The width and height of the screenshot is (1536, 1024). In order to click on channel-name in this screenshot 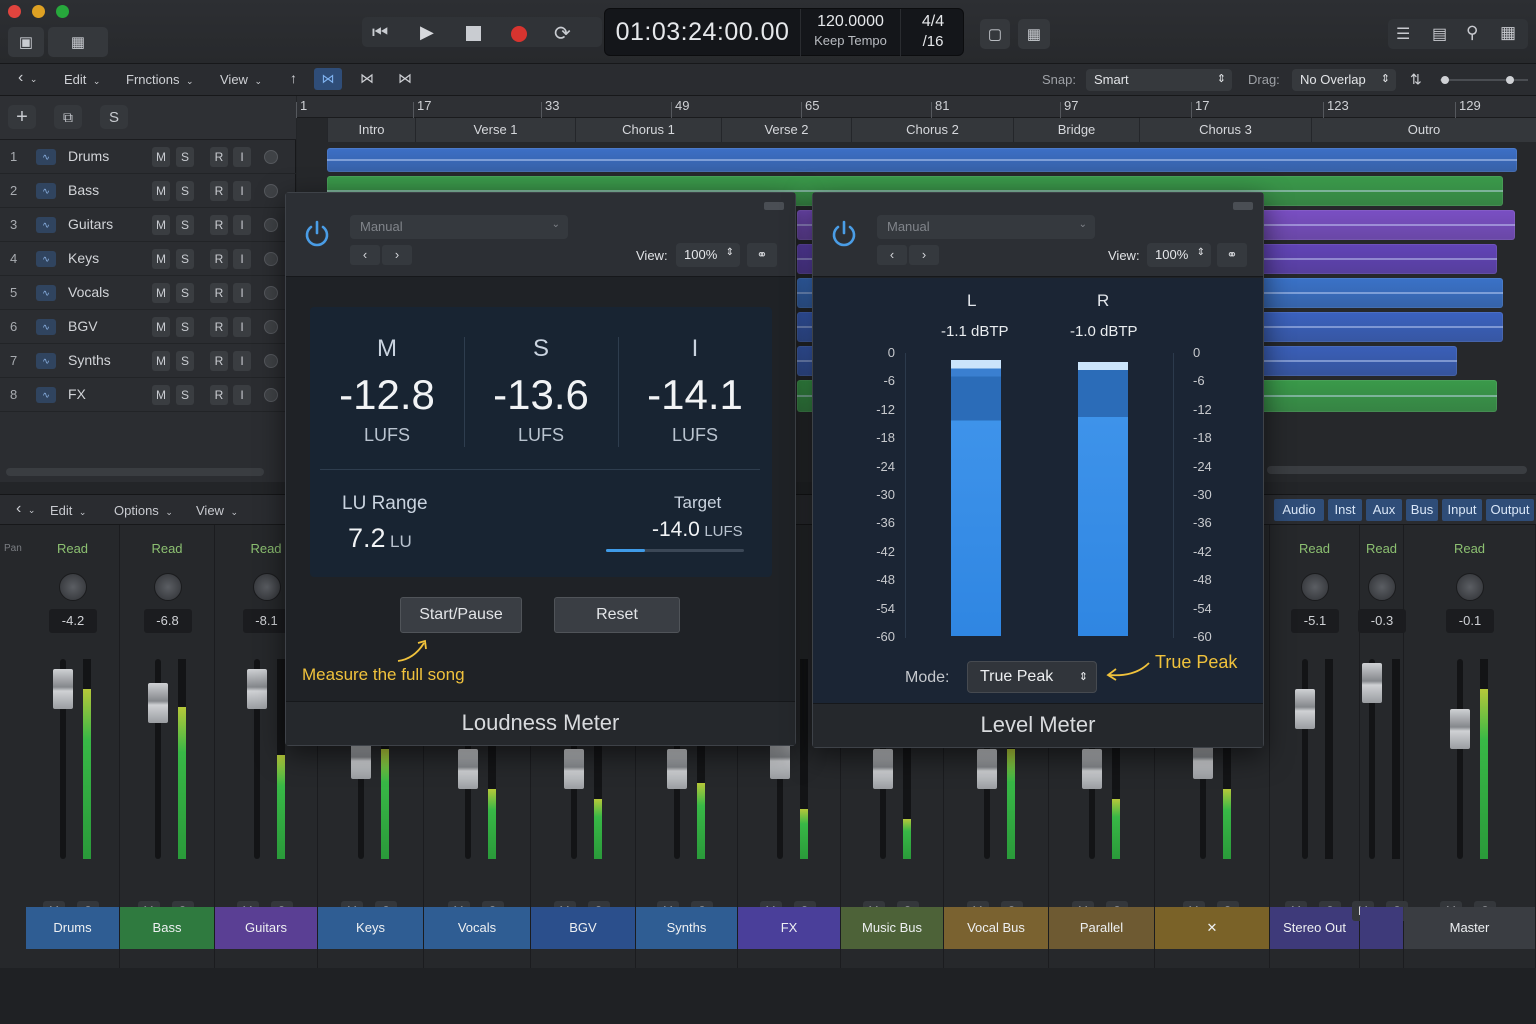, I will do `click(1381, 928)`.